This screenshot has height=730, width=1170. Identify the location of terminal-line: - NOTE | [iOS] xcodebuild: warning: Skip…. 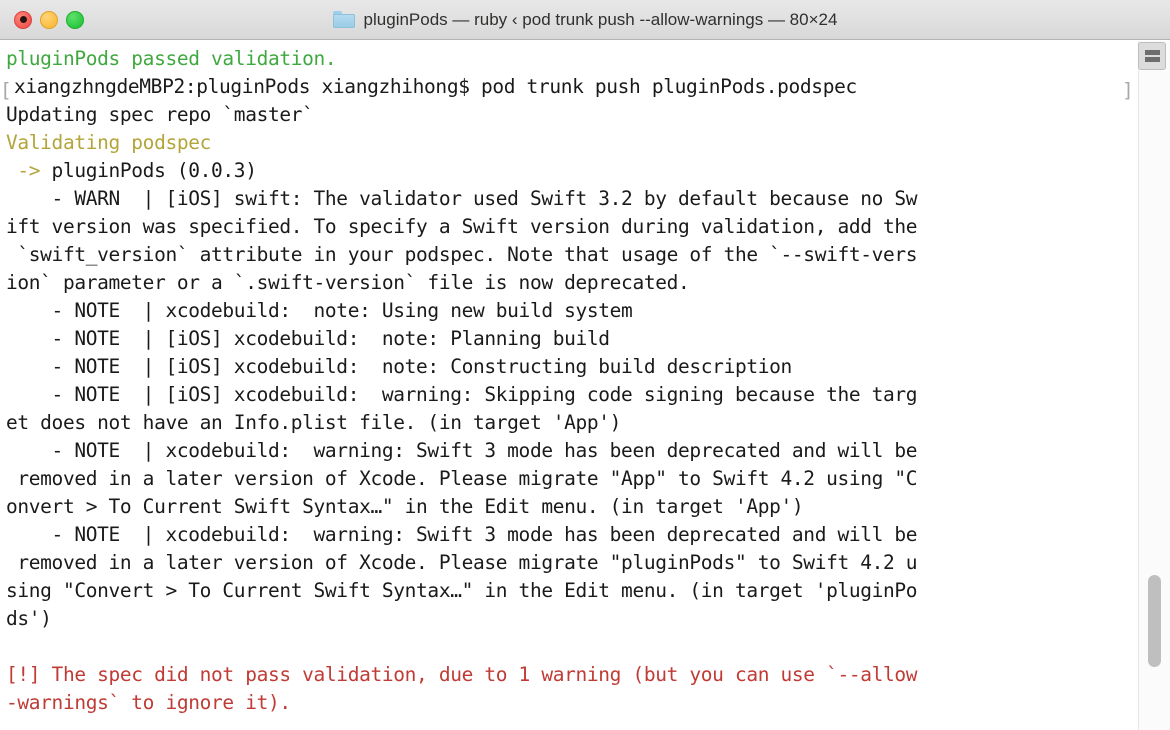
(462, 394).